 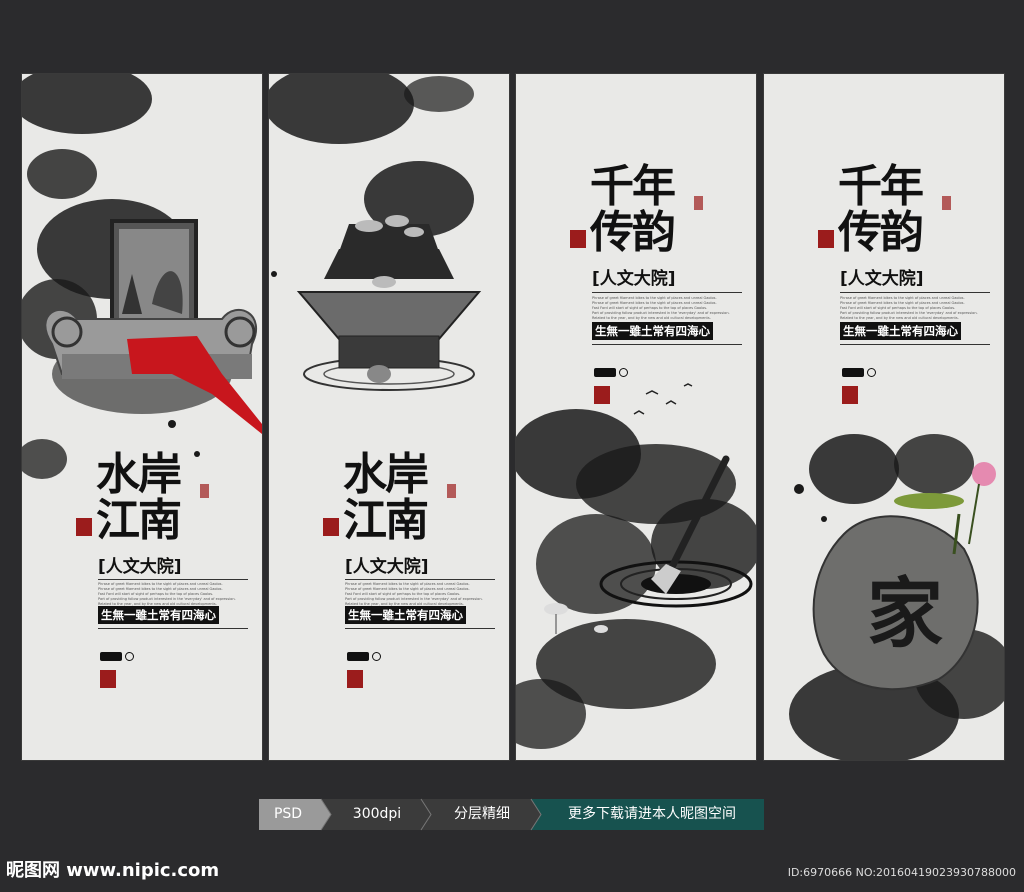 I want to click on site-watermark: 昵图网 www.nipic.com, so click(x=113, y=870).